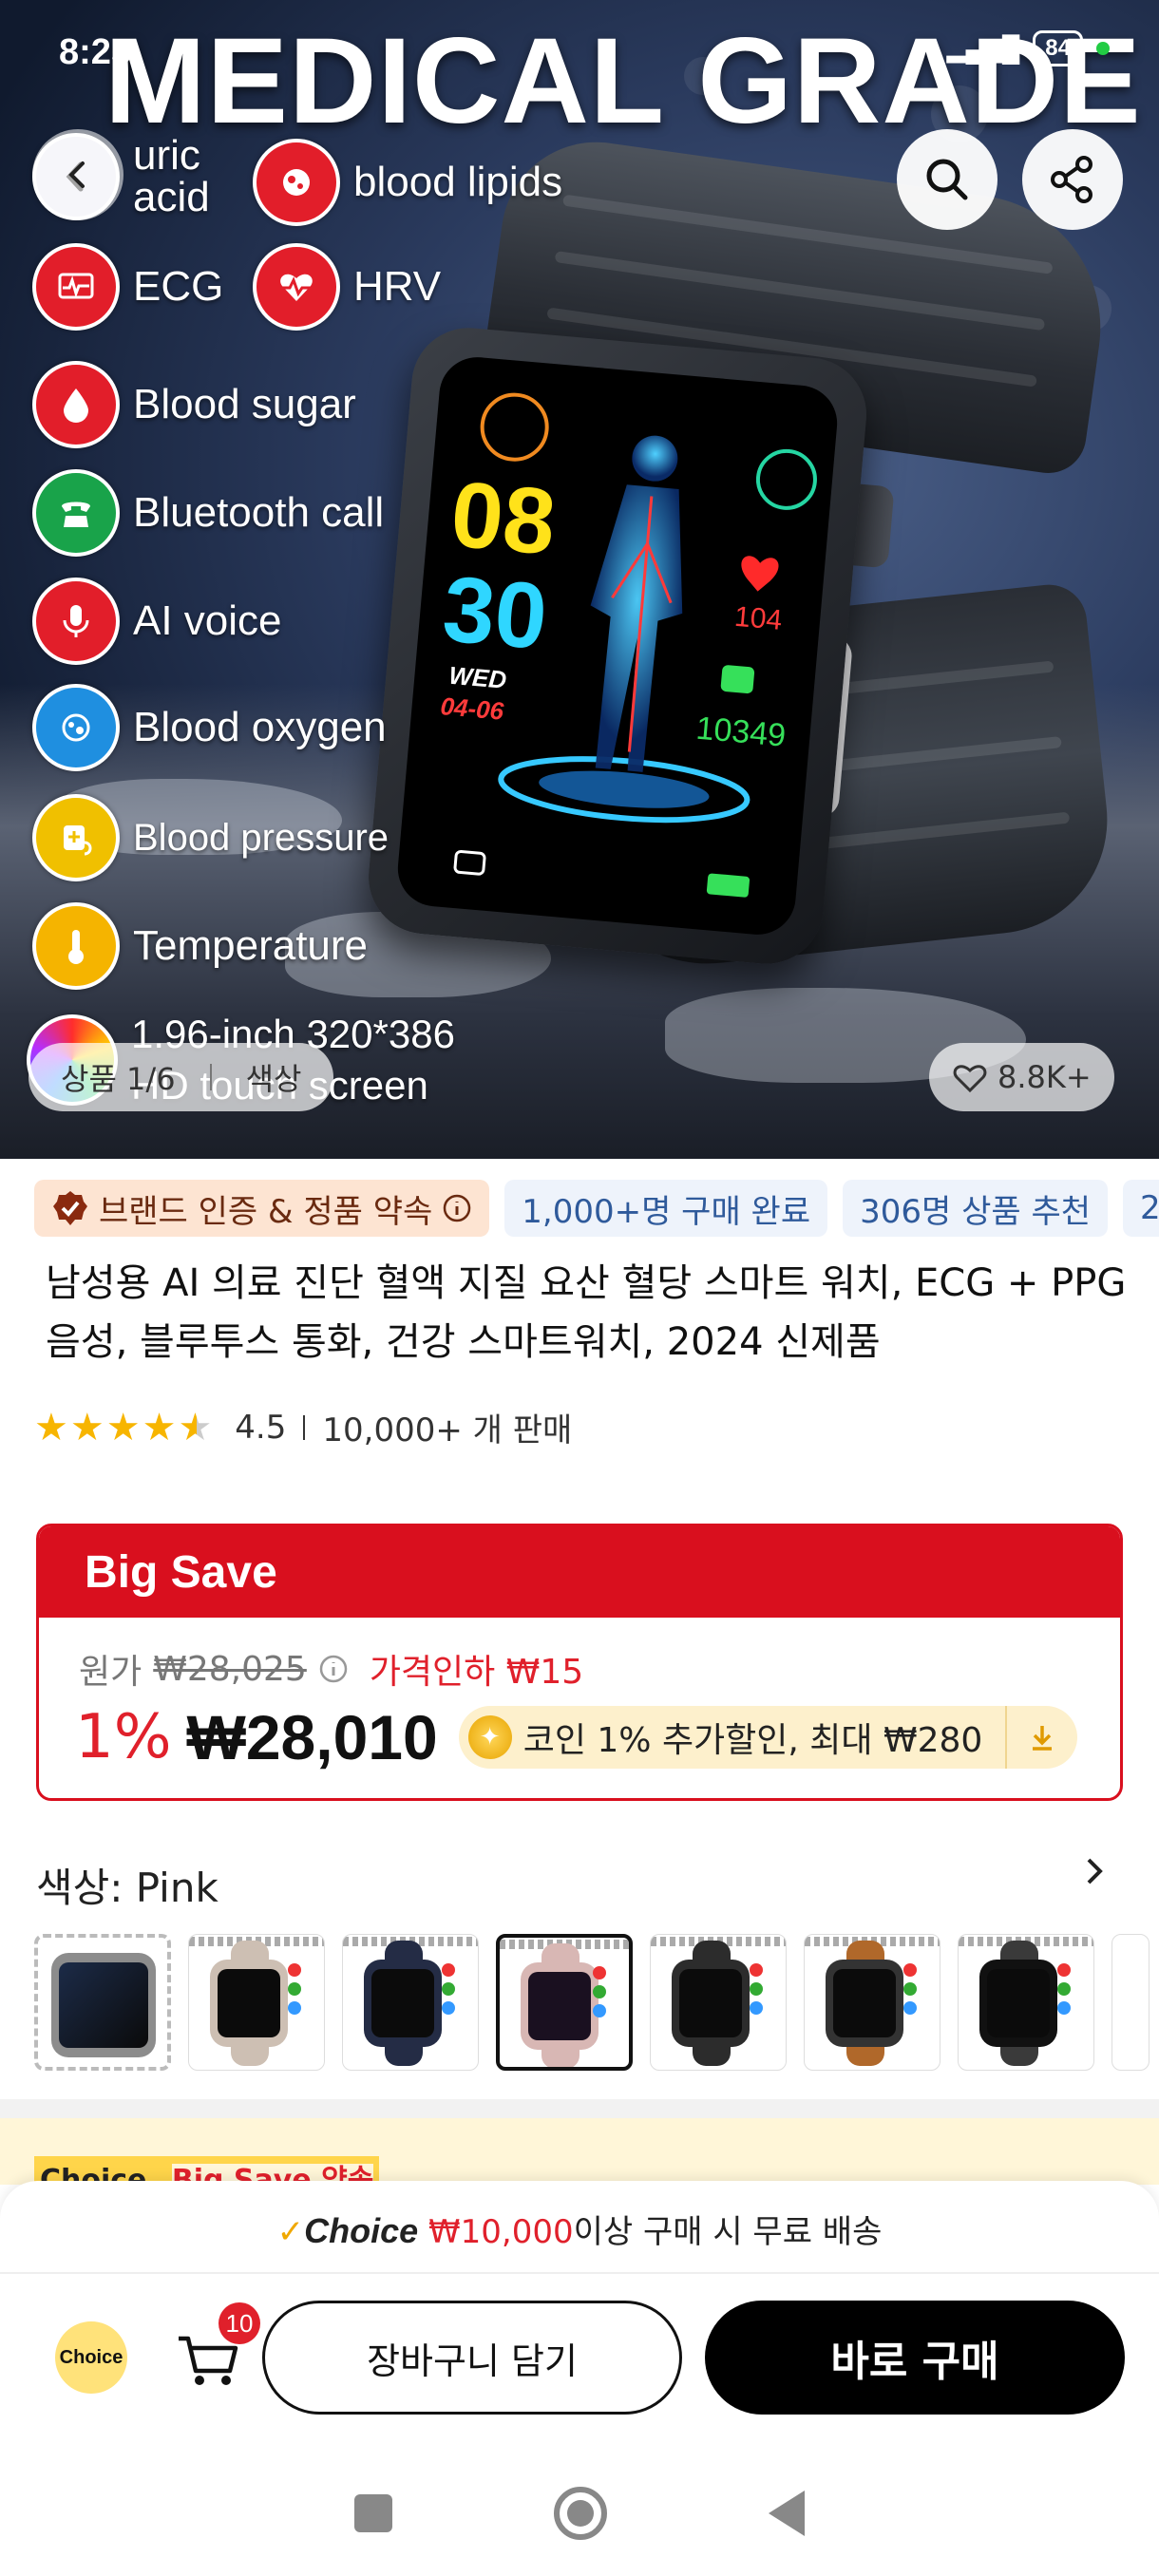  Describe the element at coordinates (76, 621) in the screenshot. I see `microphone-icon` at that location.